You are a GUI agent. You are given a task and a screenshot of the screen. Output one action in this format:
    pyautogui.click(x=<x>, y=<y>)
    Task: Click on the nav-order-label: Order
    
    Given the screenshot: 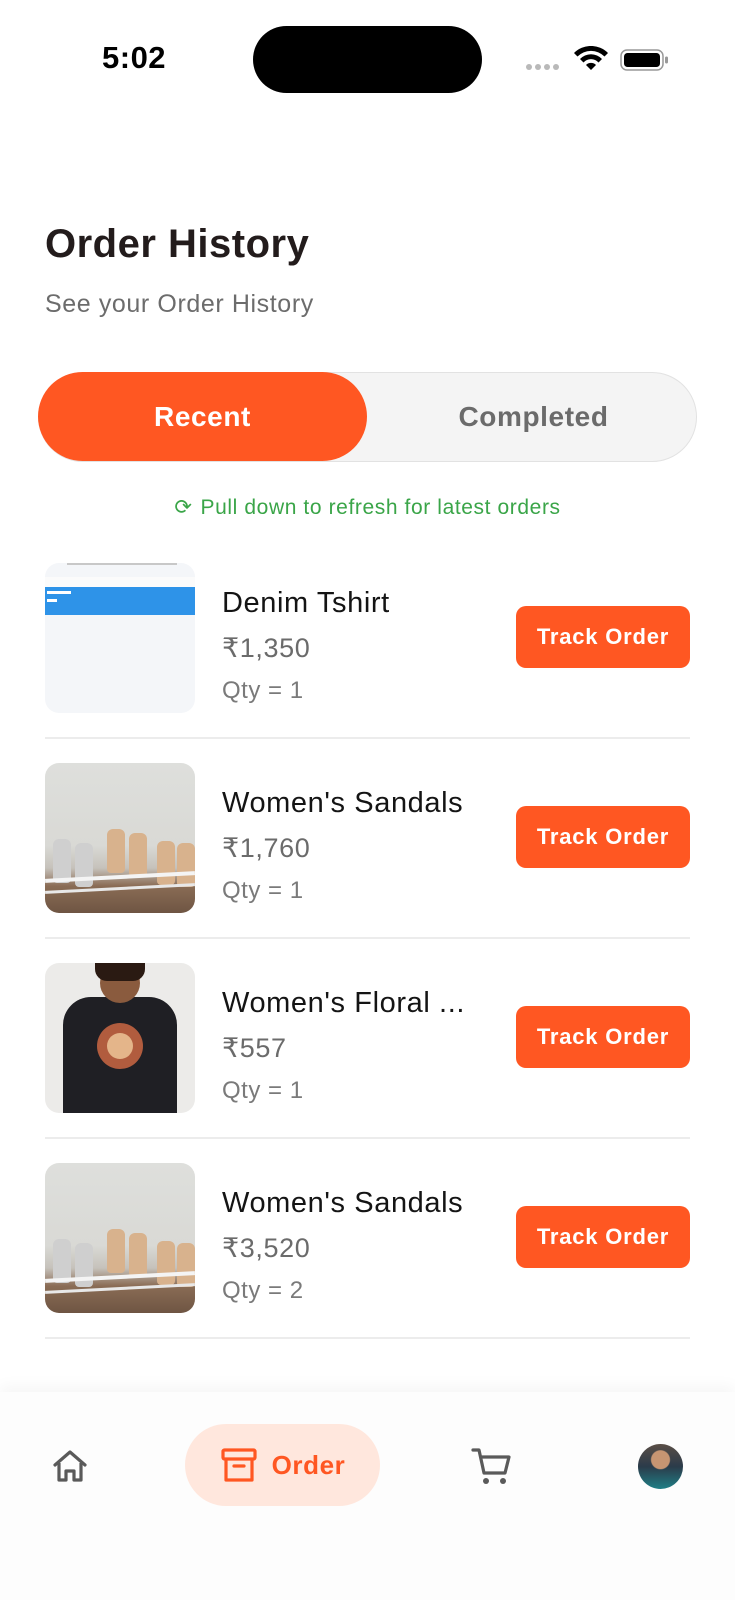 What is the action you would take?
    pyautogui.click(x=308, y=1464)
    